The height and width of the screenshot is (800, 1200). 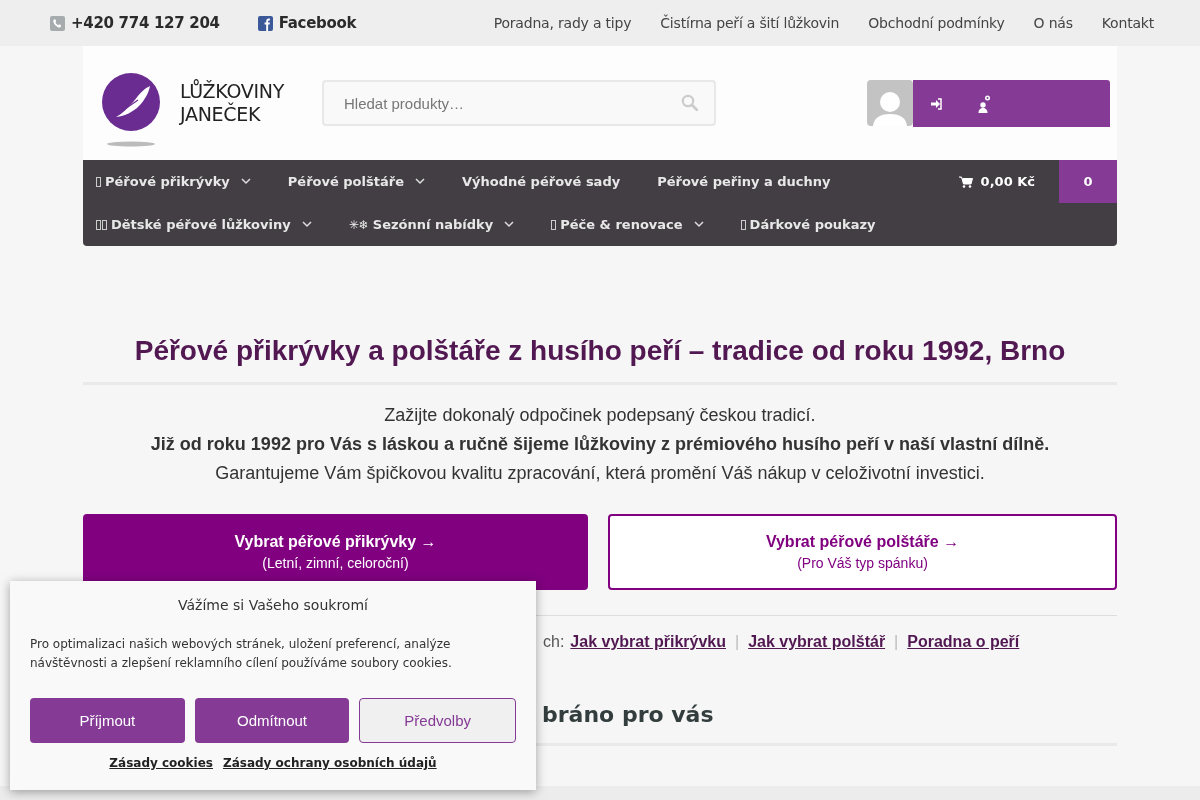 I want to click on guide-link: Poradna o peří, so click(x=963, y=642).